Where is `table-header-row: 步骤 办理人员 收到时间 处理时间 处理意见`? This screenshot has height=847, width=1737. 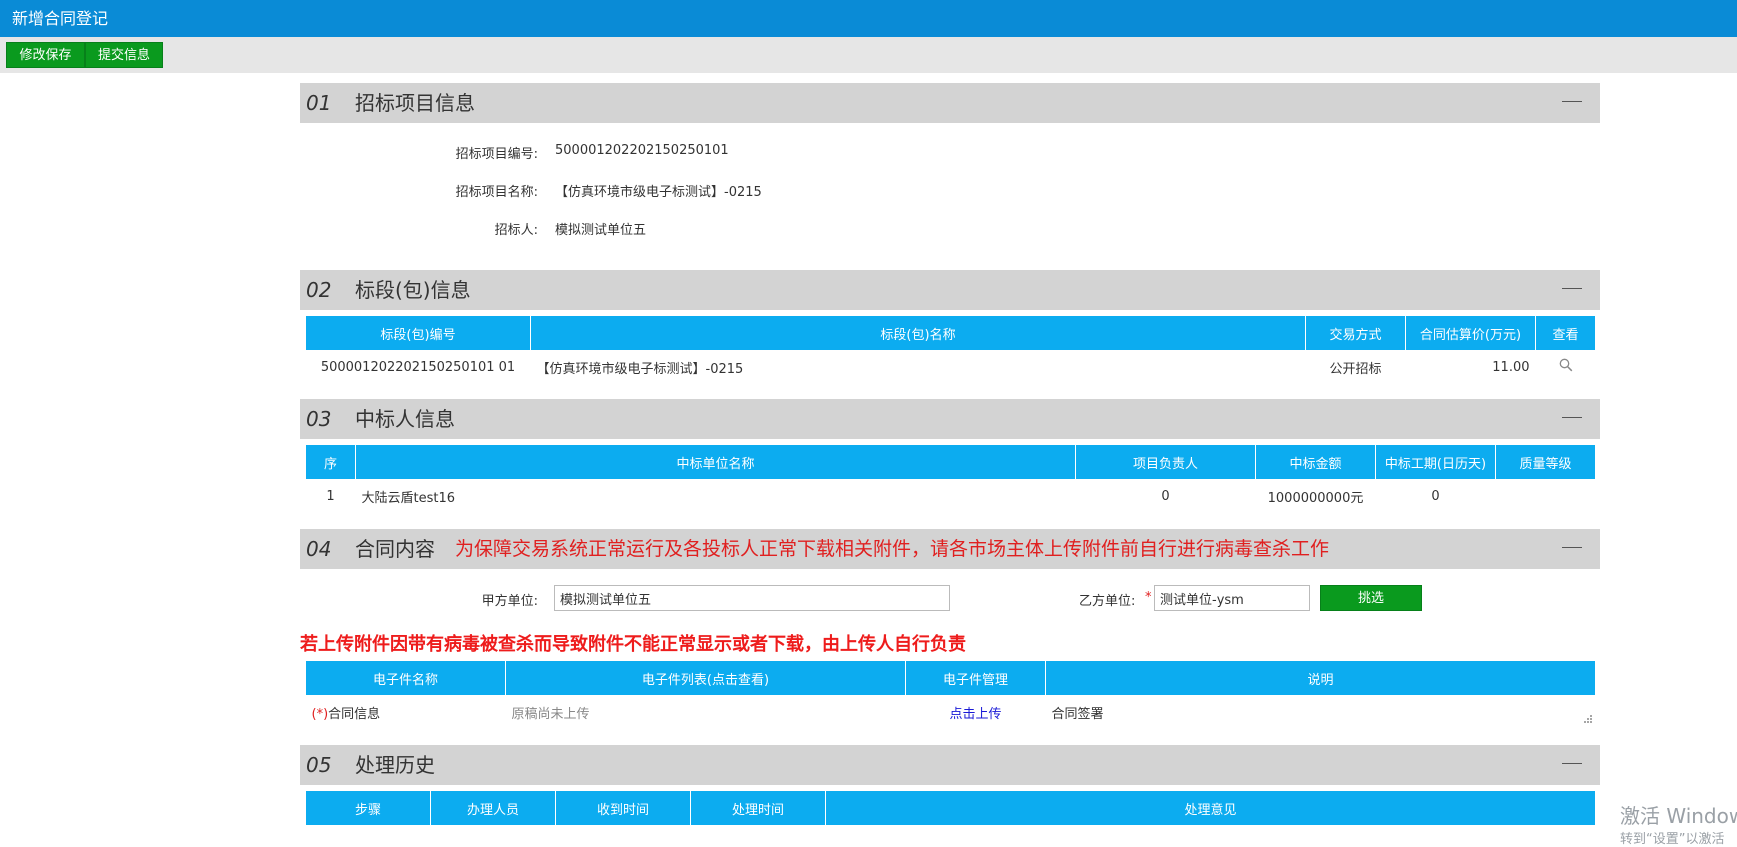
table-header-row: 步骤 办理人员 收到时间 处理时间 处理意见 is located at coordinates (950, 808).